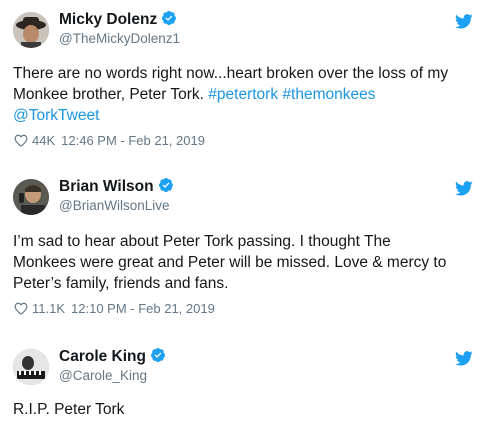  Describe the element at coordinates (143, 308) in the screenshot. I see `timestamp: 12:10 PM - Feb 21, 2019` at that location.